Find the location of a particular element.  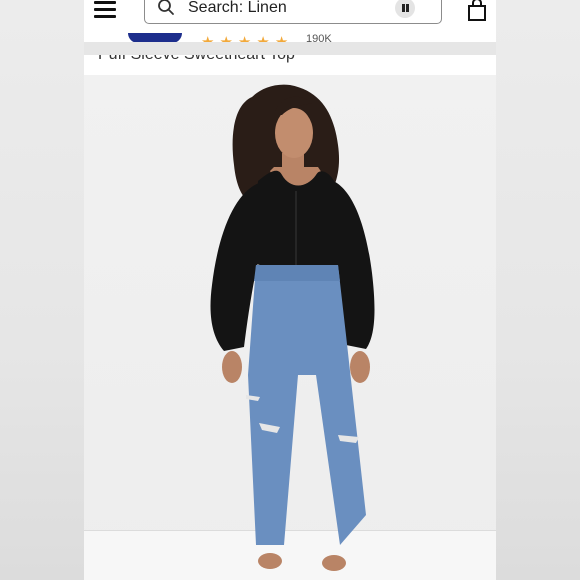

left-gutter is located at coordinates (42, 290).